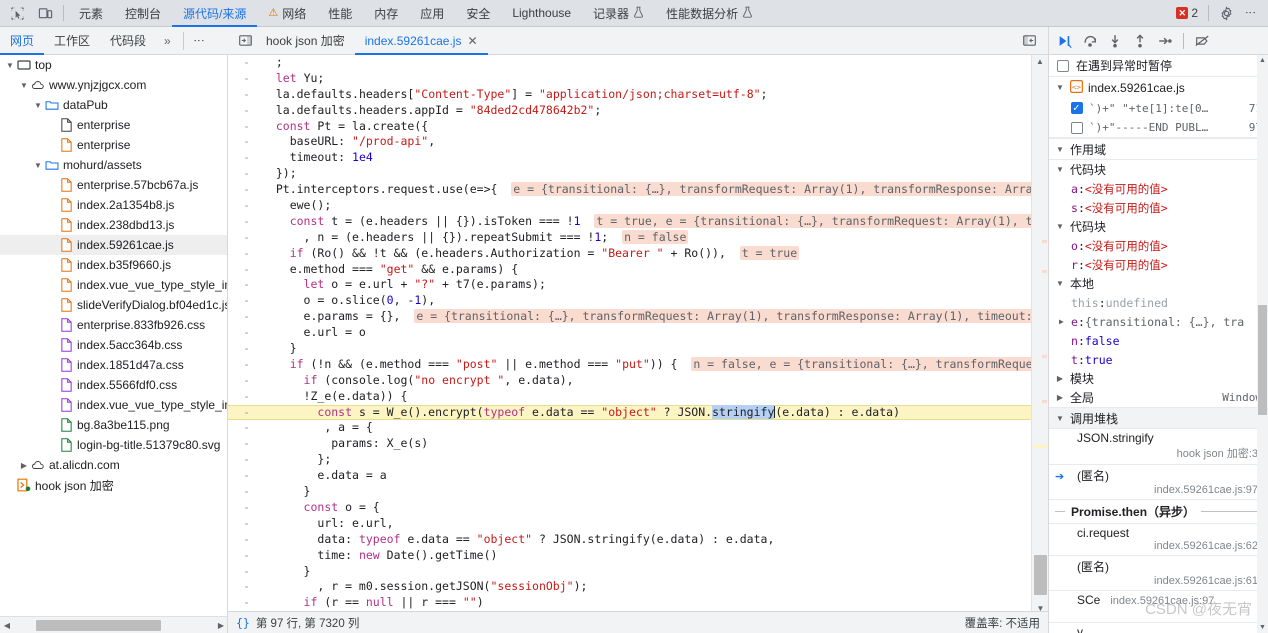 The image size is (1268, 633). Describe the element at coordinates (1158, 447) in the screenshot. I see `callstack-frame: JSON.stringify hook json 加密:3` at that location.